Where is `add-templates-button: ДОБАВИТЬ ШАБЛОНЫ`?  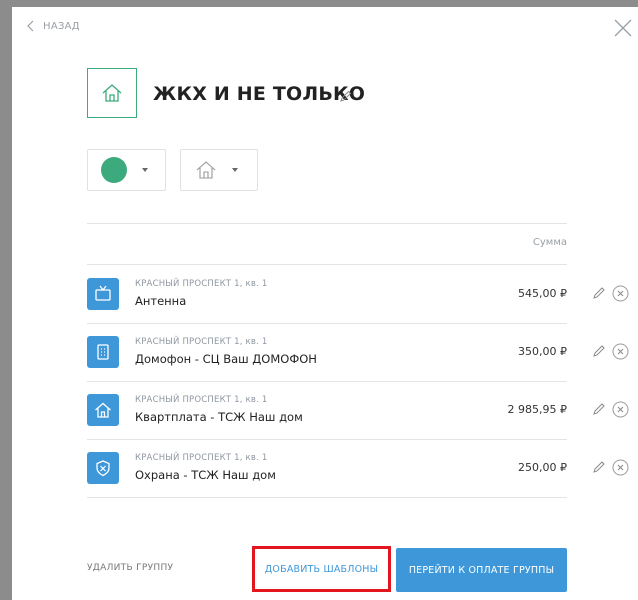
add-templates-button: ДОБАВИТЬ ШАБЛОНЫ is located at coordinates (321, 569).